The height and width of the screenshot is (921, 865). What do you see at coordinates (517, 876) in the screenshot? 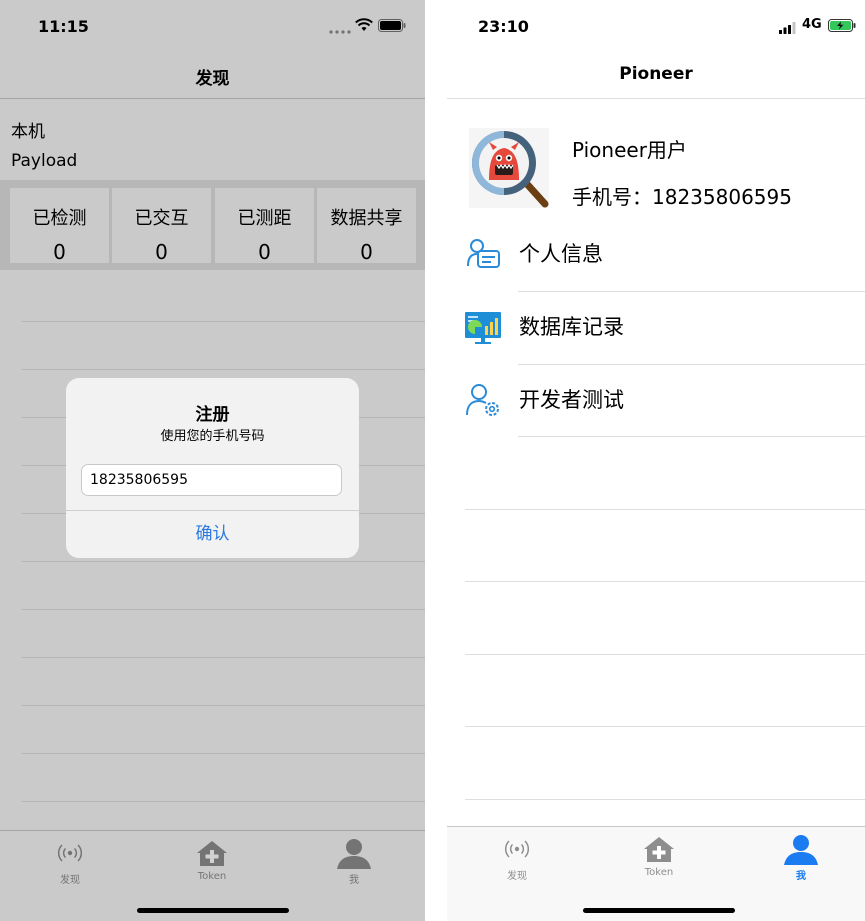
I see `tab-label: 发现` at bounding box center [517, 876].